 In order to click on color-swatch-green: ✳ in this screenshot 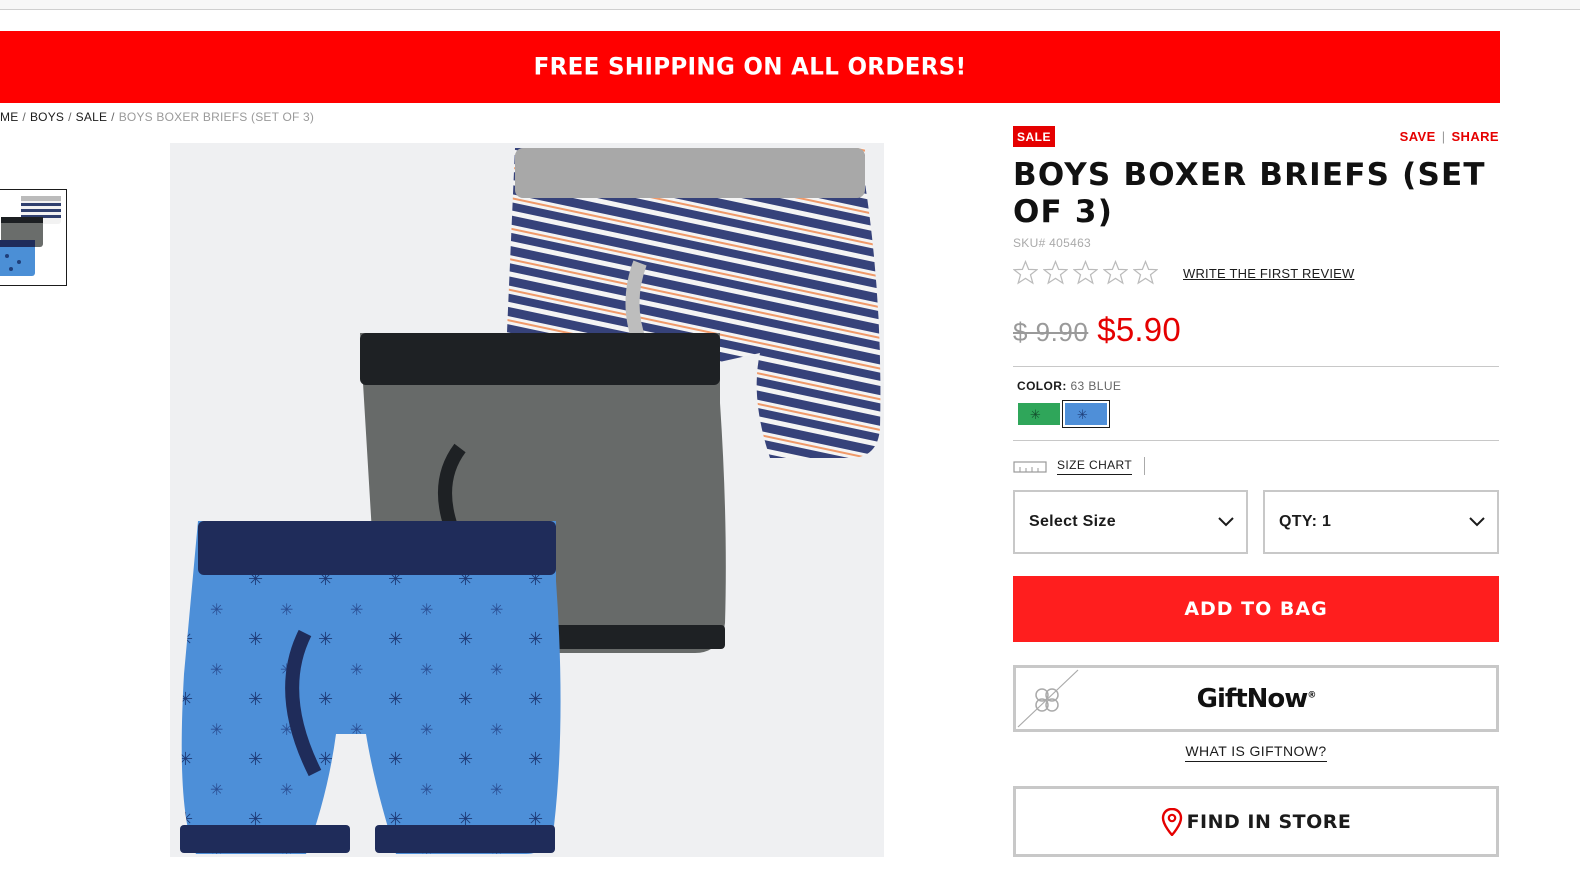, I will do `click(1039, 414)`.